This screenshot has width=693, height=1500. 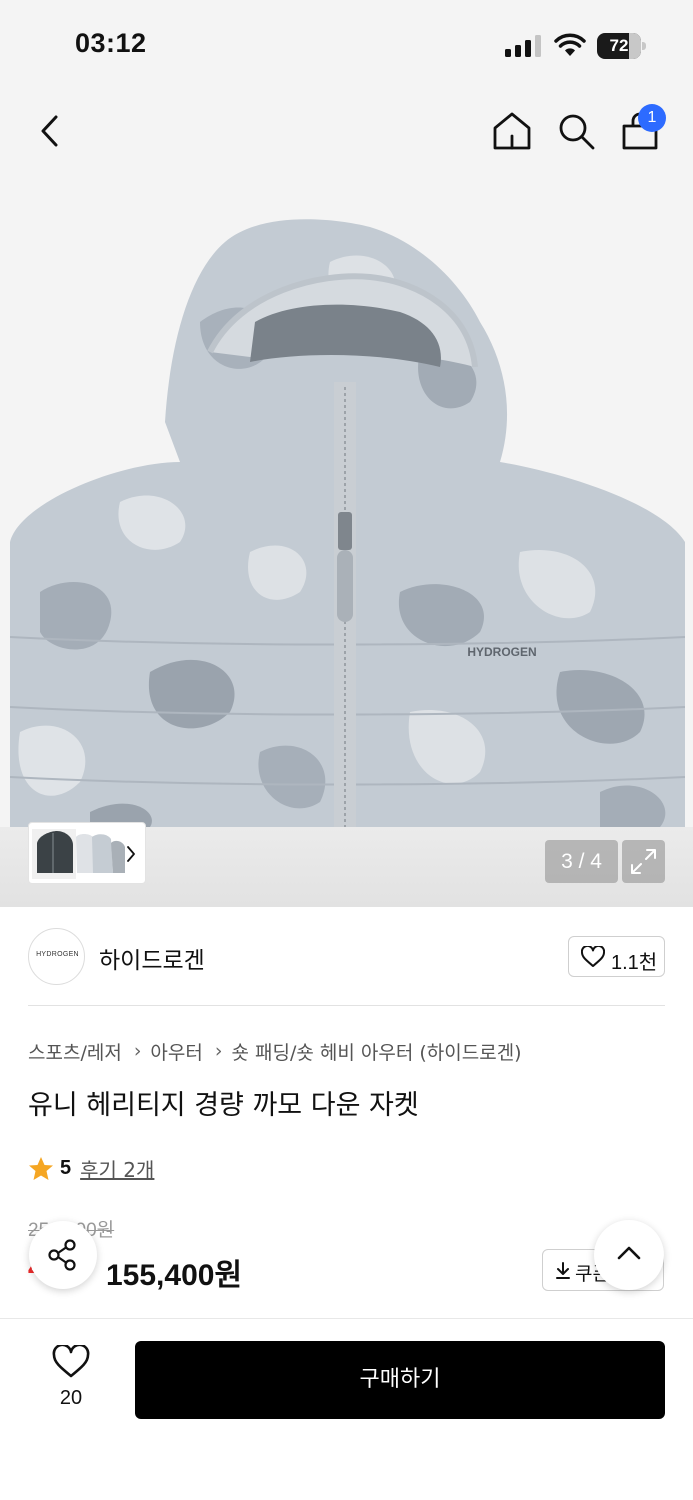 I want to click on cart-count-badge: 1, so click(x=652, y=118).